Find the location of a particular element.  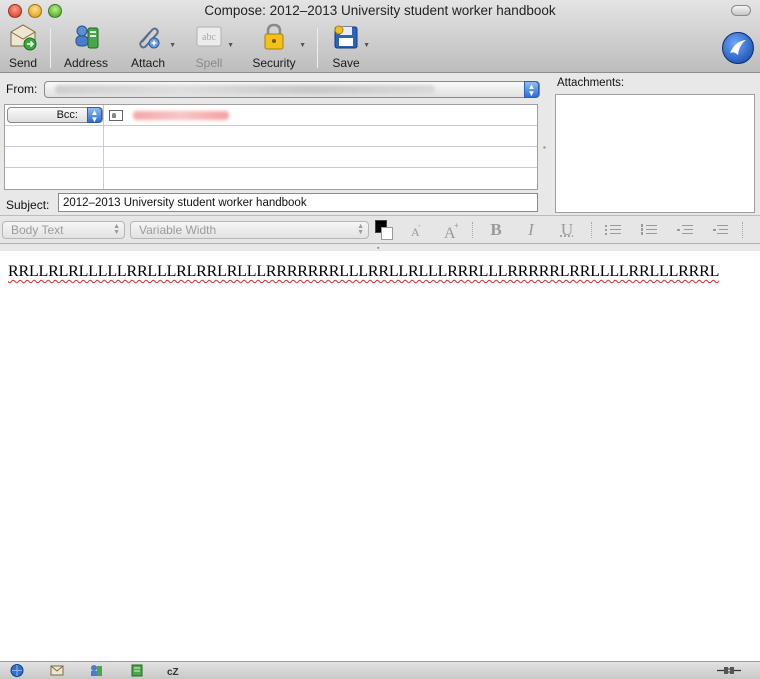

chatzilla-icon: cZ is located at coordinates (173, 670).